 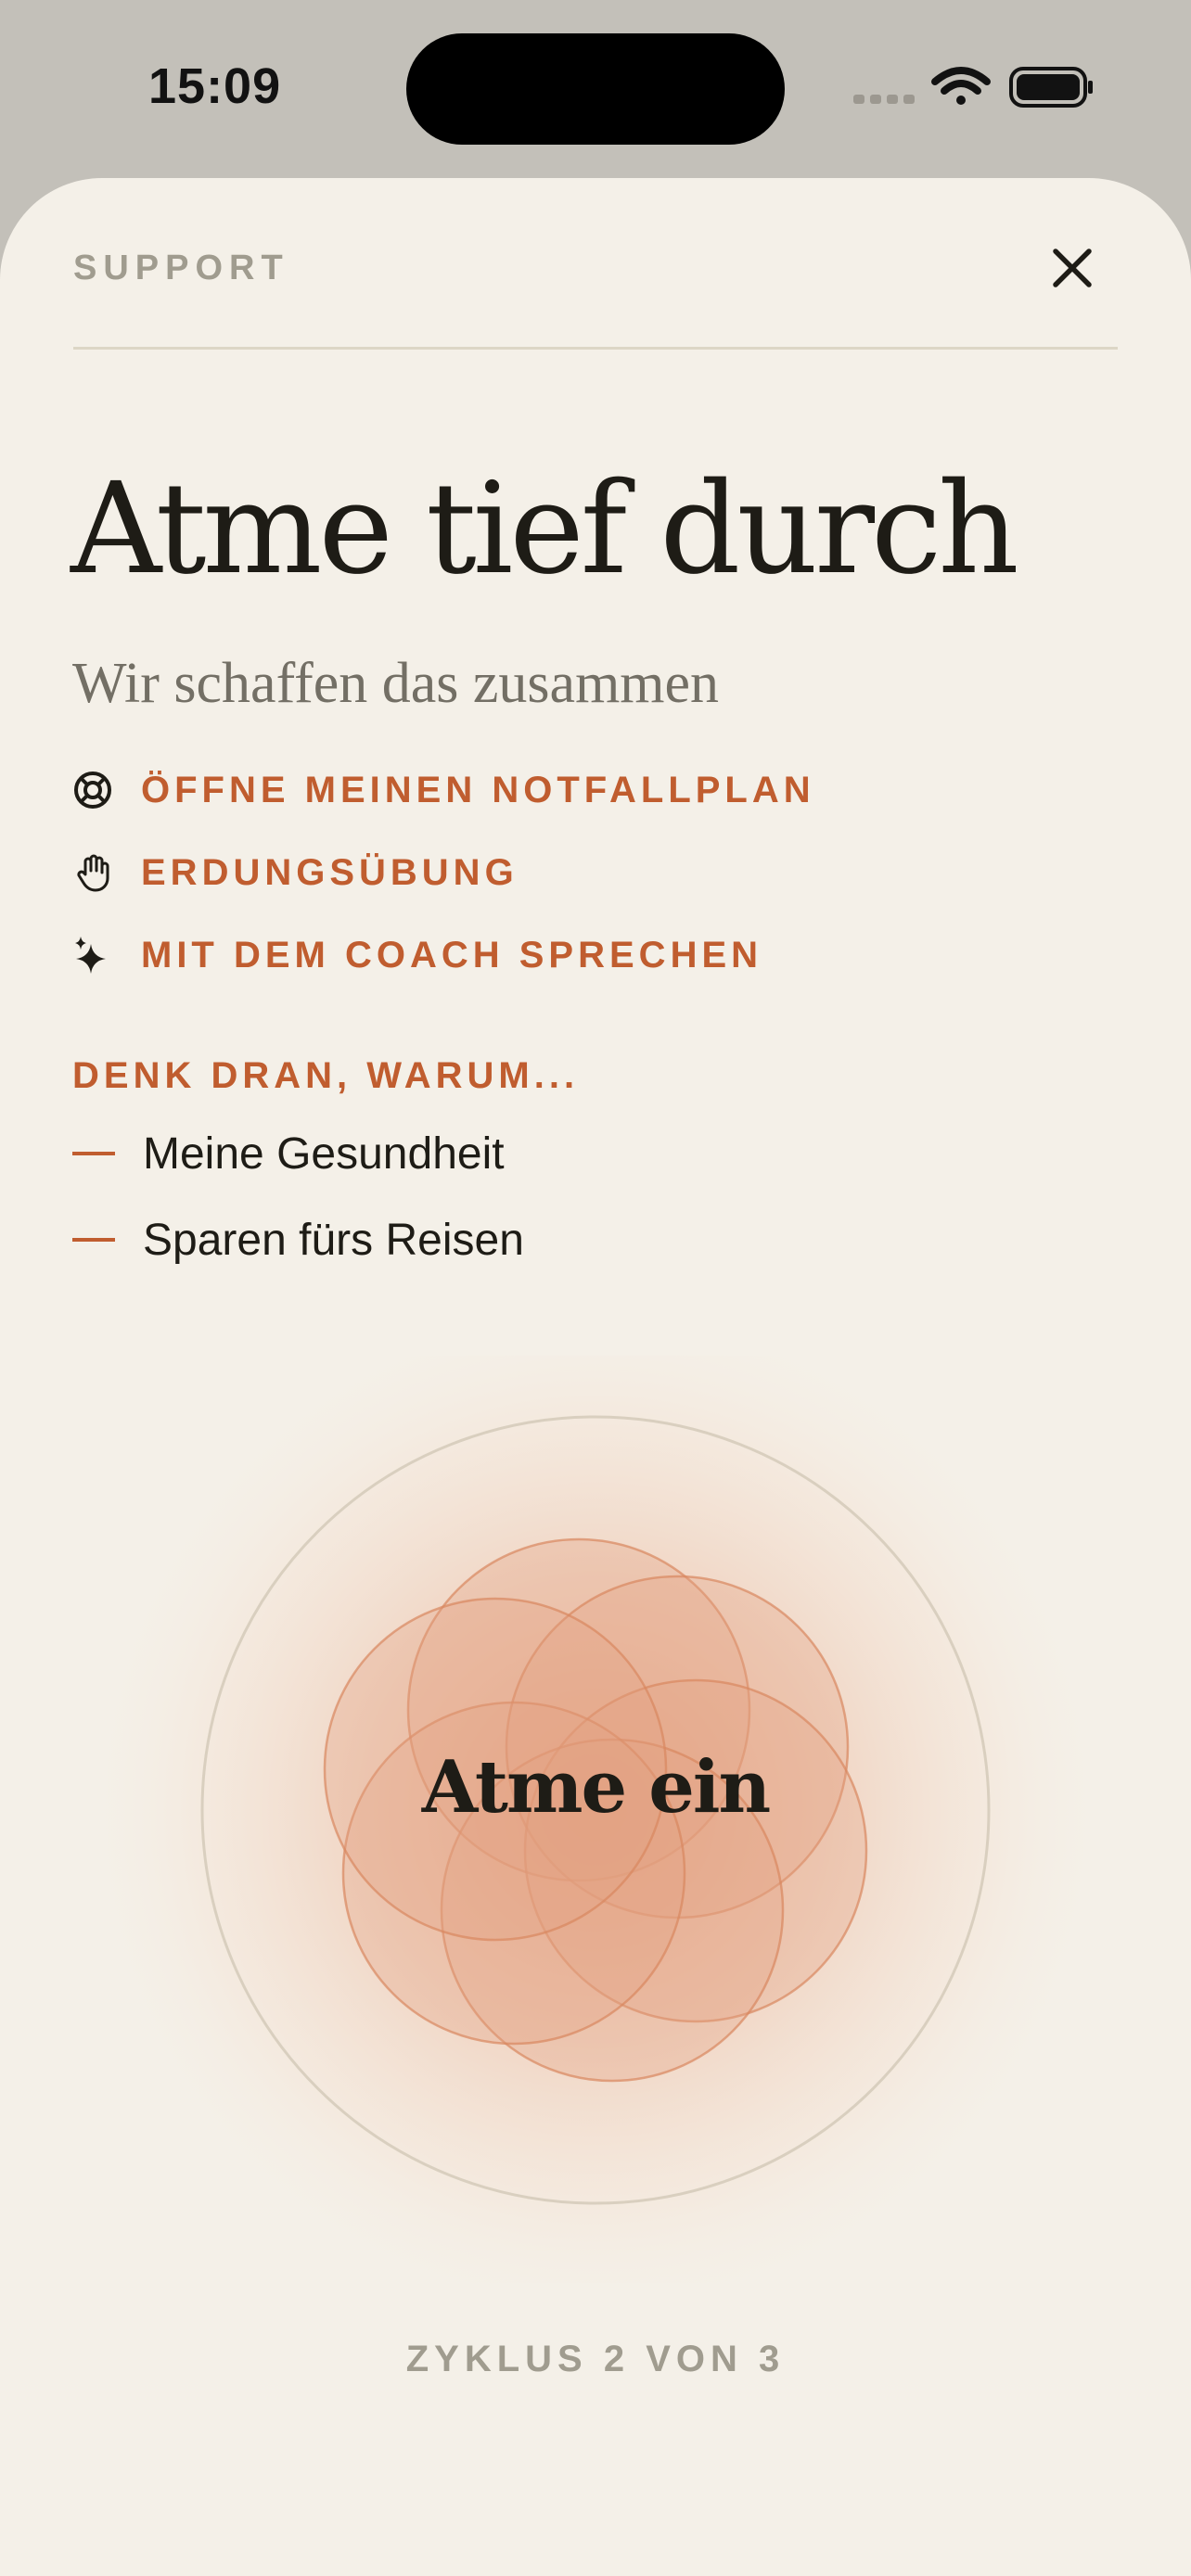 What do you see at coordinates (452, 955) in the screenshot?
I see `action-label: MIT DEM COACH SPRECHEN` at bounding box center [452, 955].